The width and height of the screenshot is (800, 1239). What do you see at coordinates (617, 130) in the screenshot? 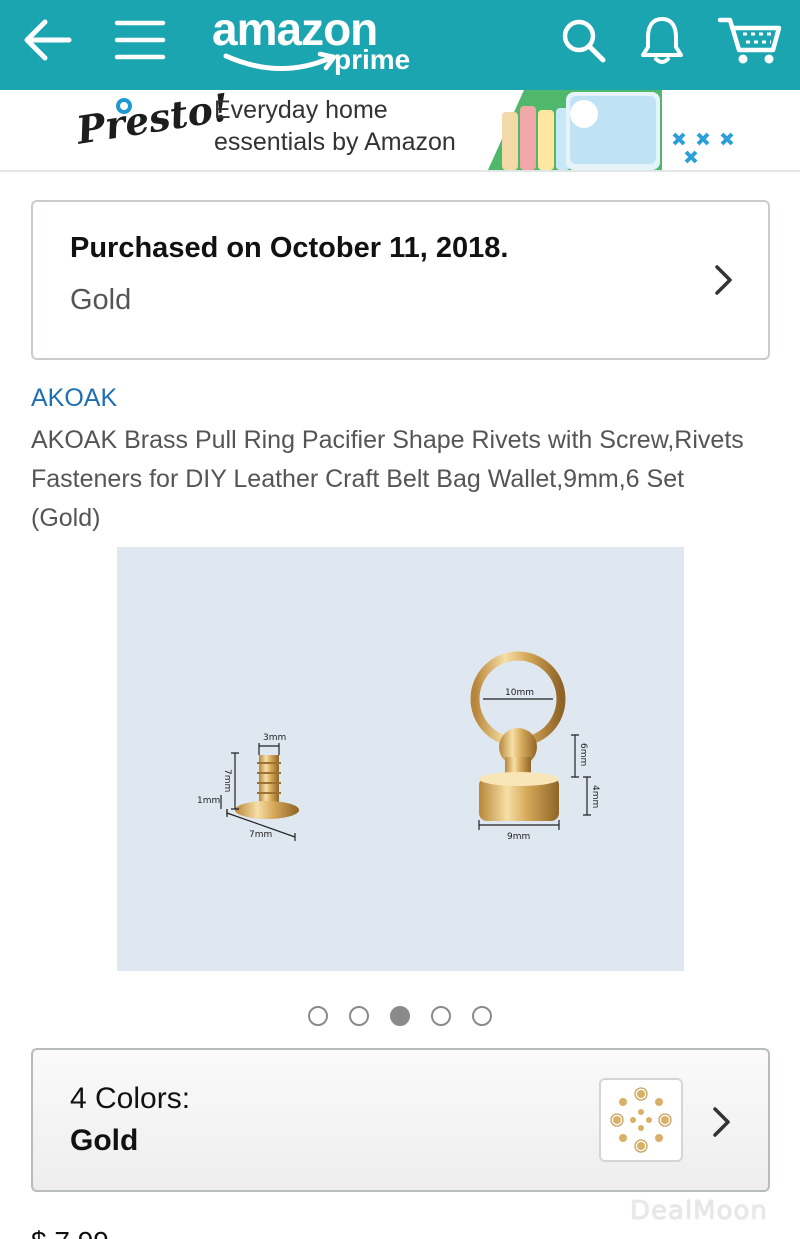
I see `banner-product-image` at bounding box center [617, 130].